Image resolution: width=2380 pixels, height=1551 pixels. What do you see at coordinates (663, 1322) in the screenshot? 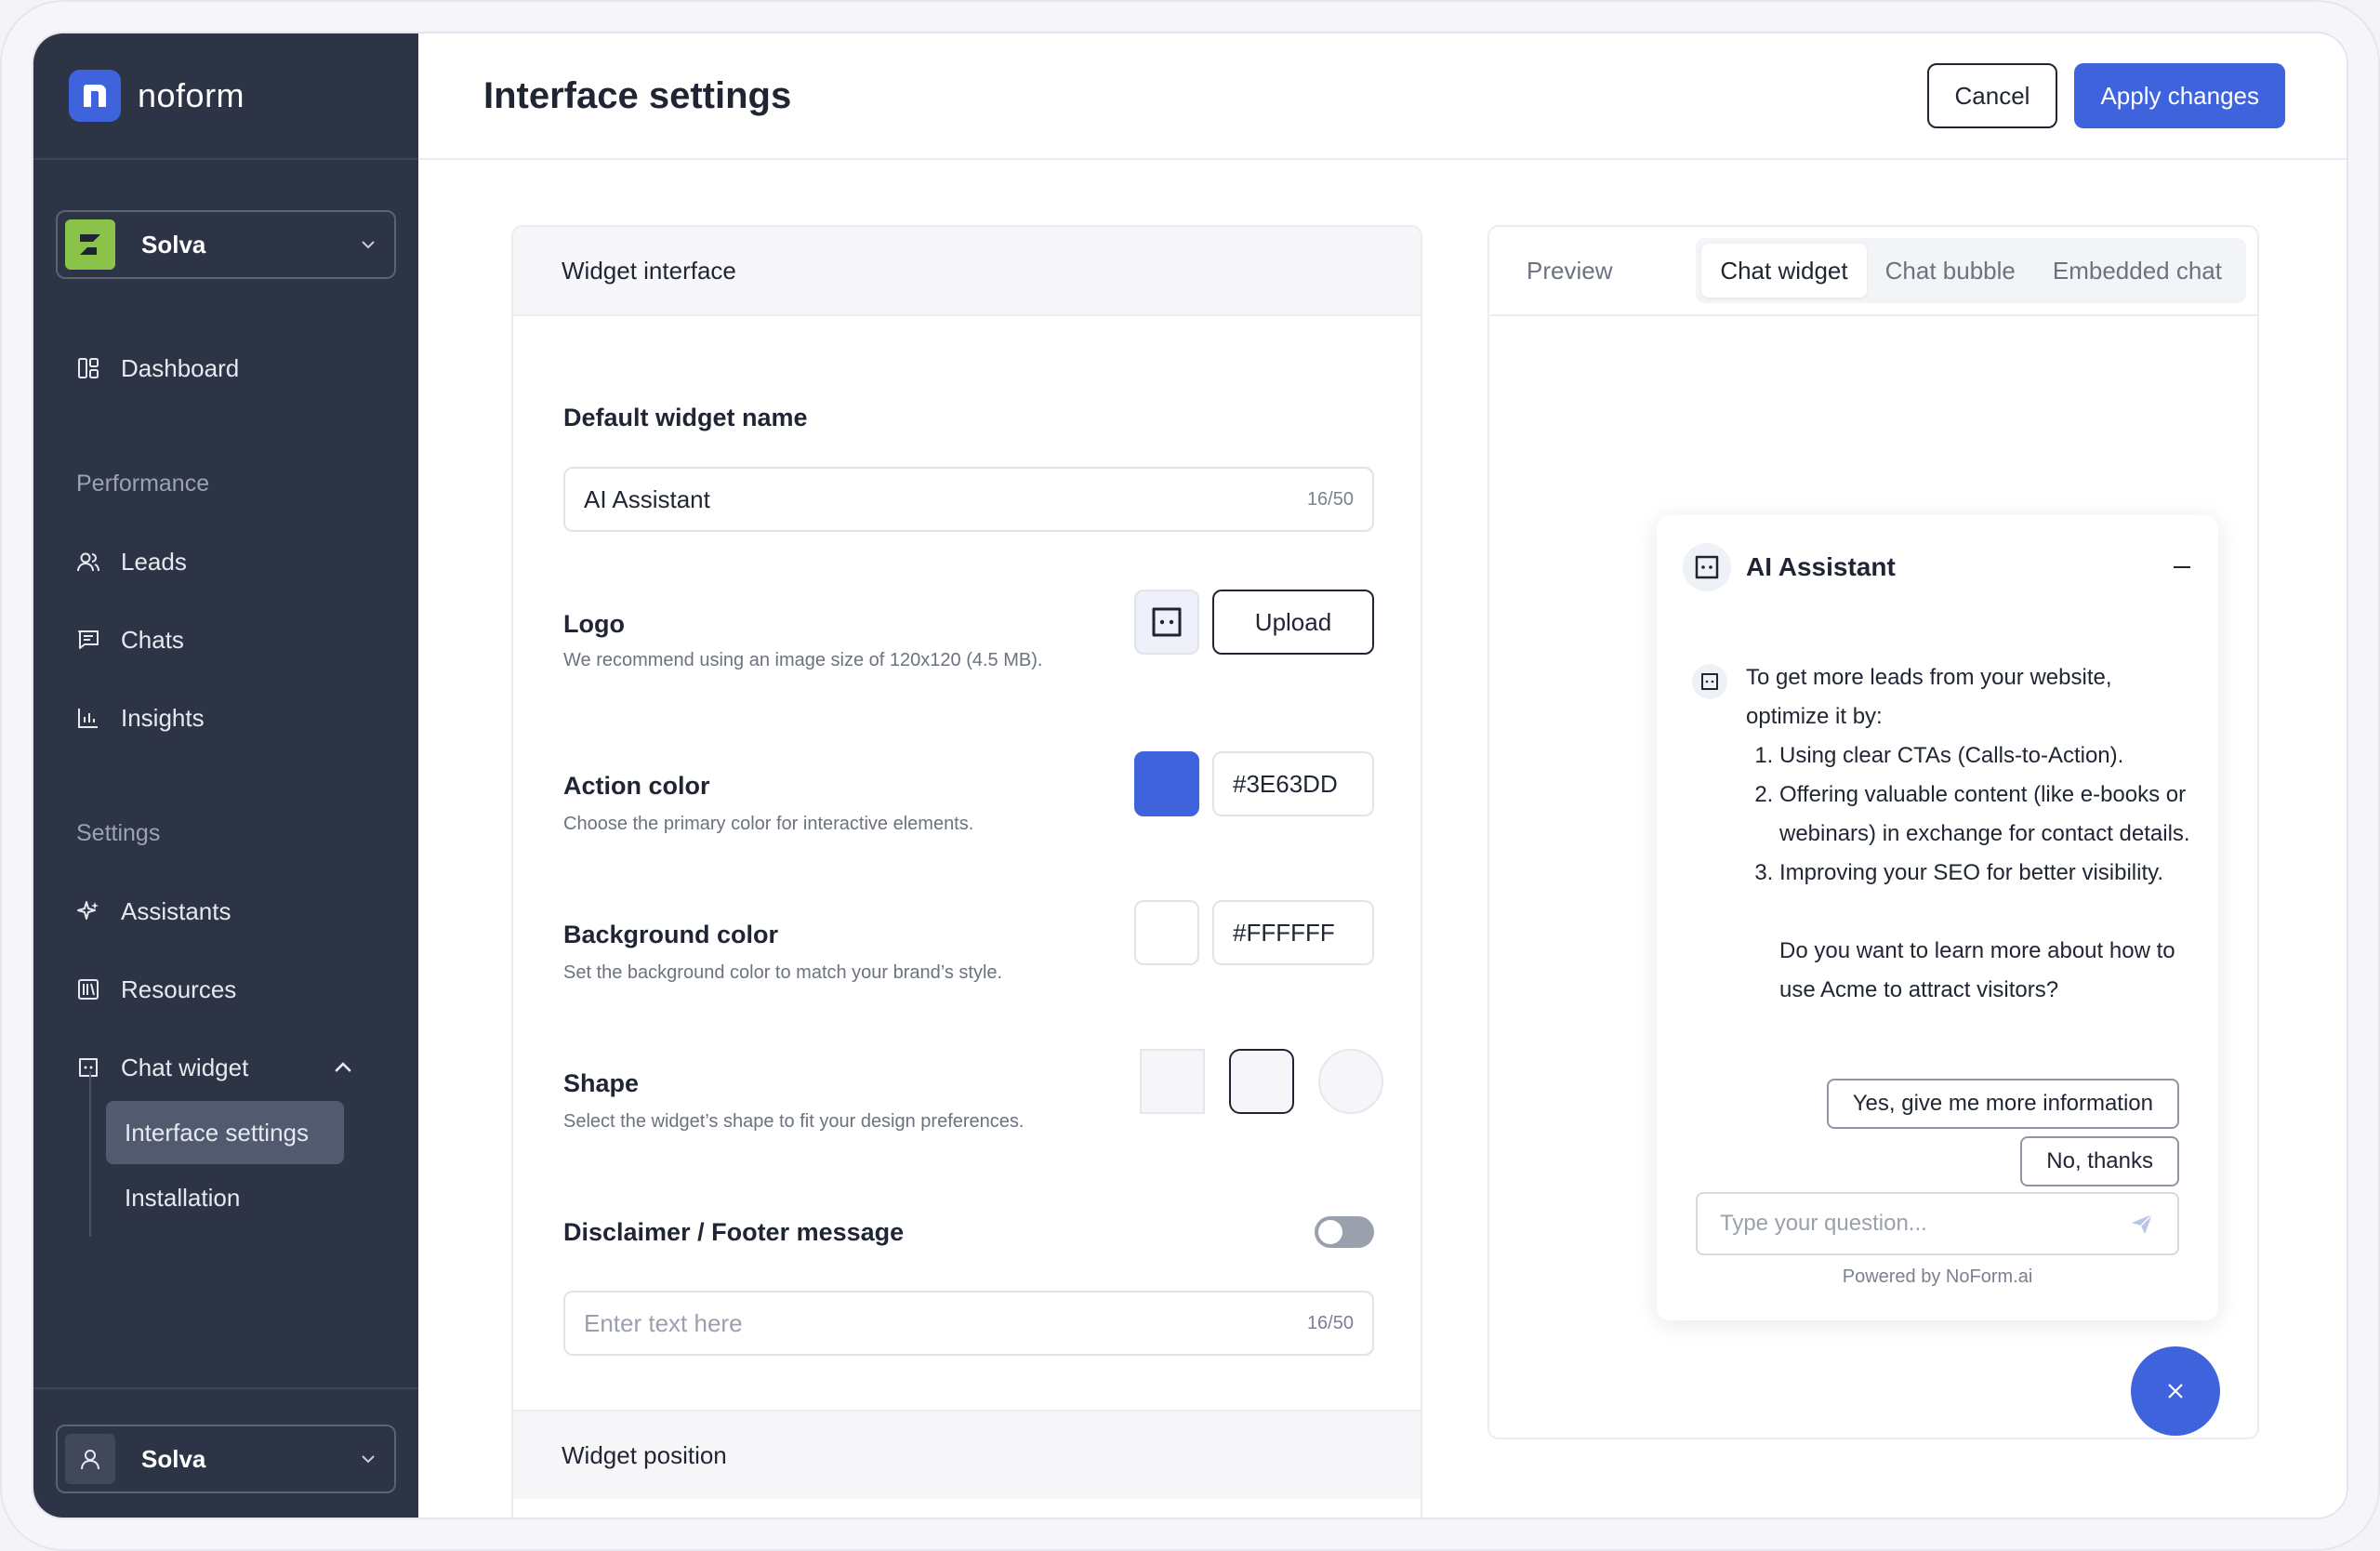
I see `disclaimer-placeholder: Enter text here` at bounding box center [663, 1322].